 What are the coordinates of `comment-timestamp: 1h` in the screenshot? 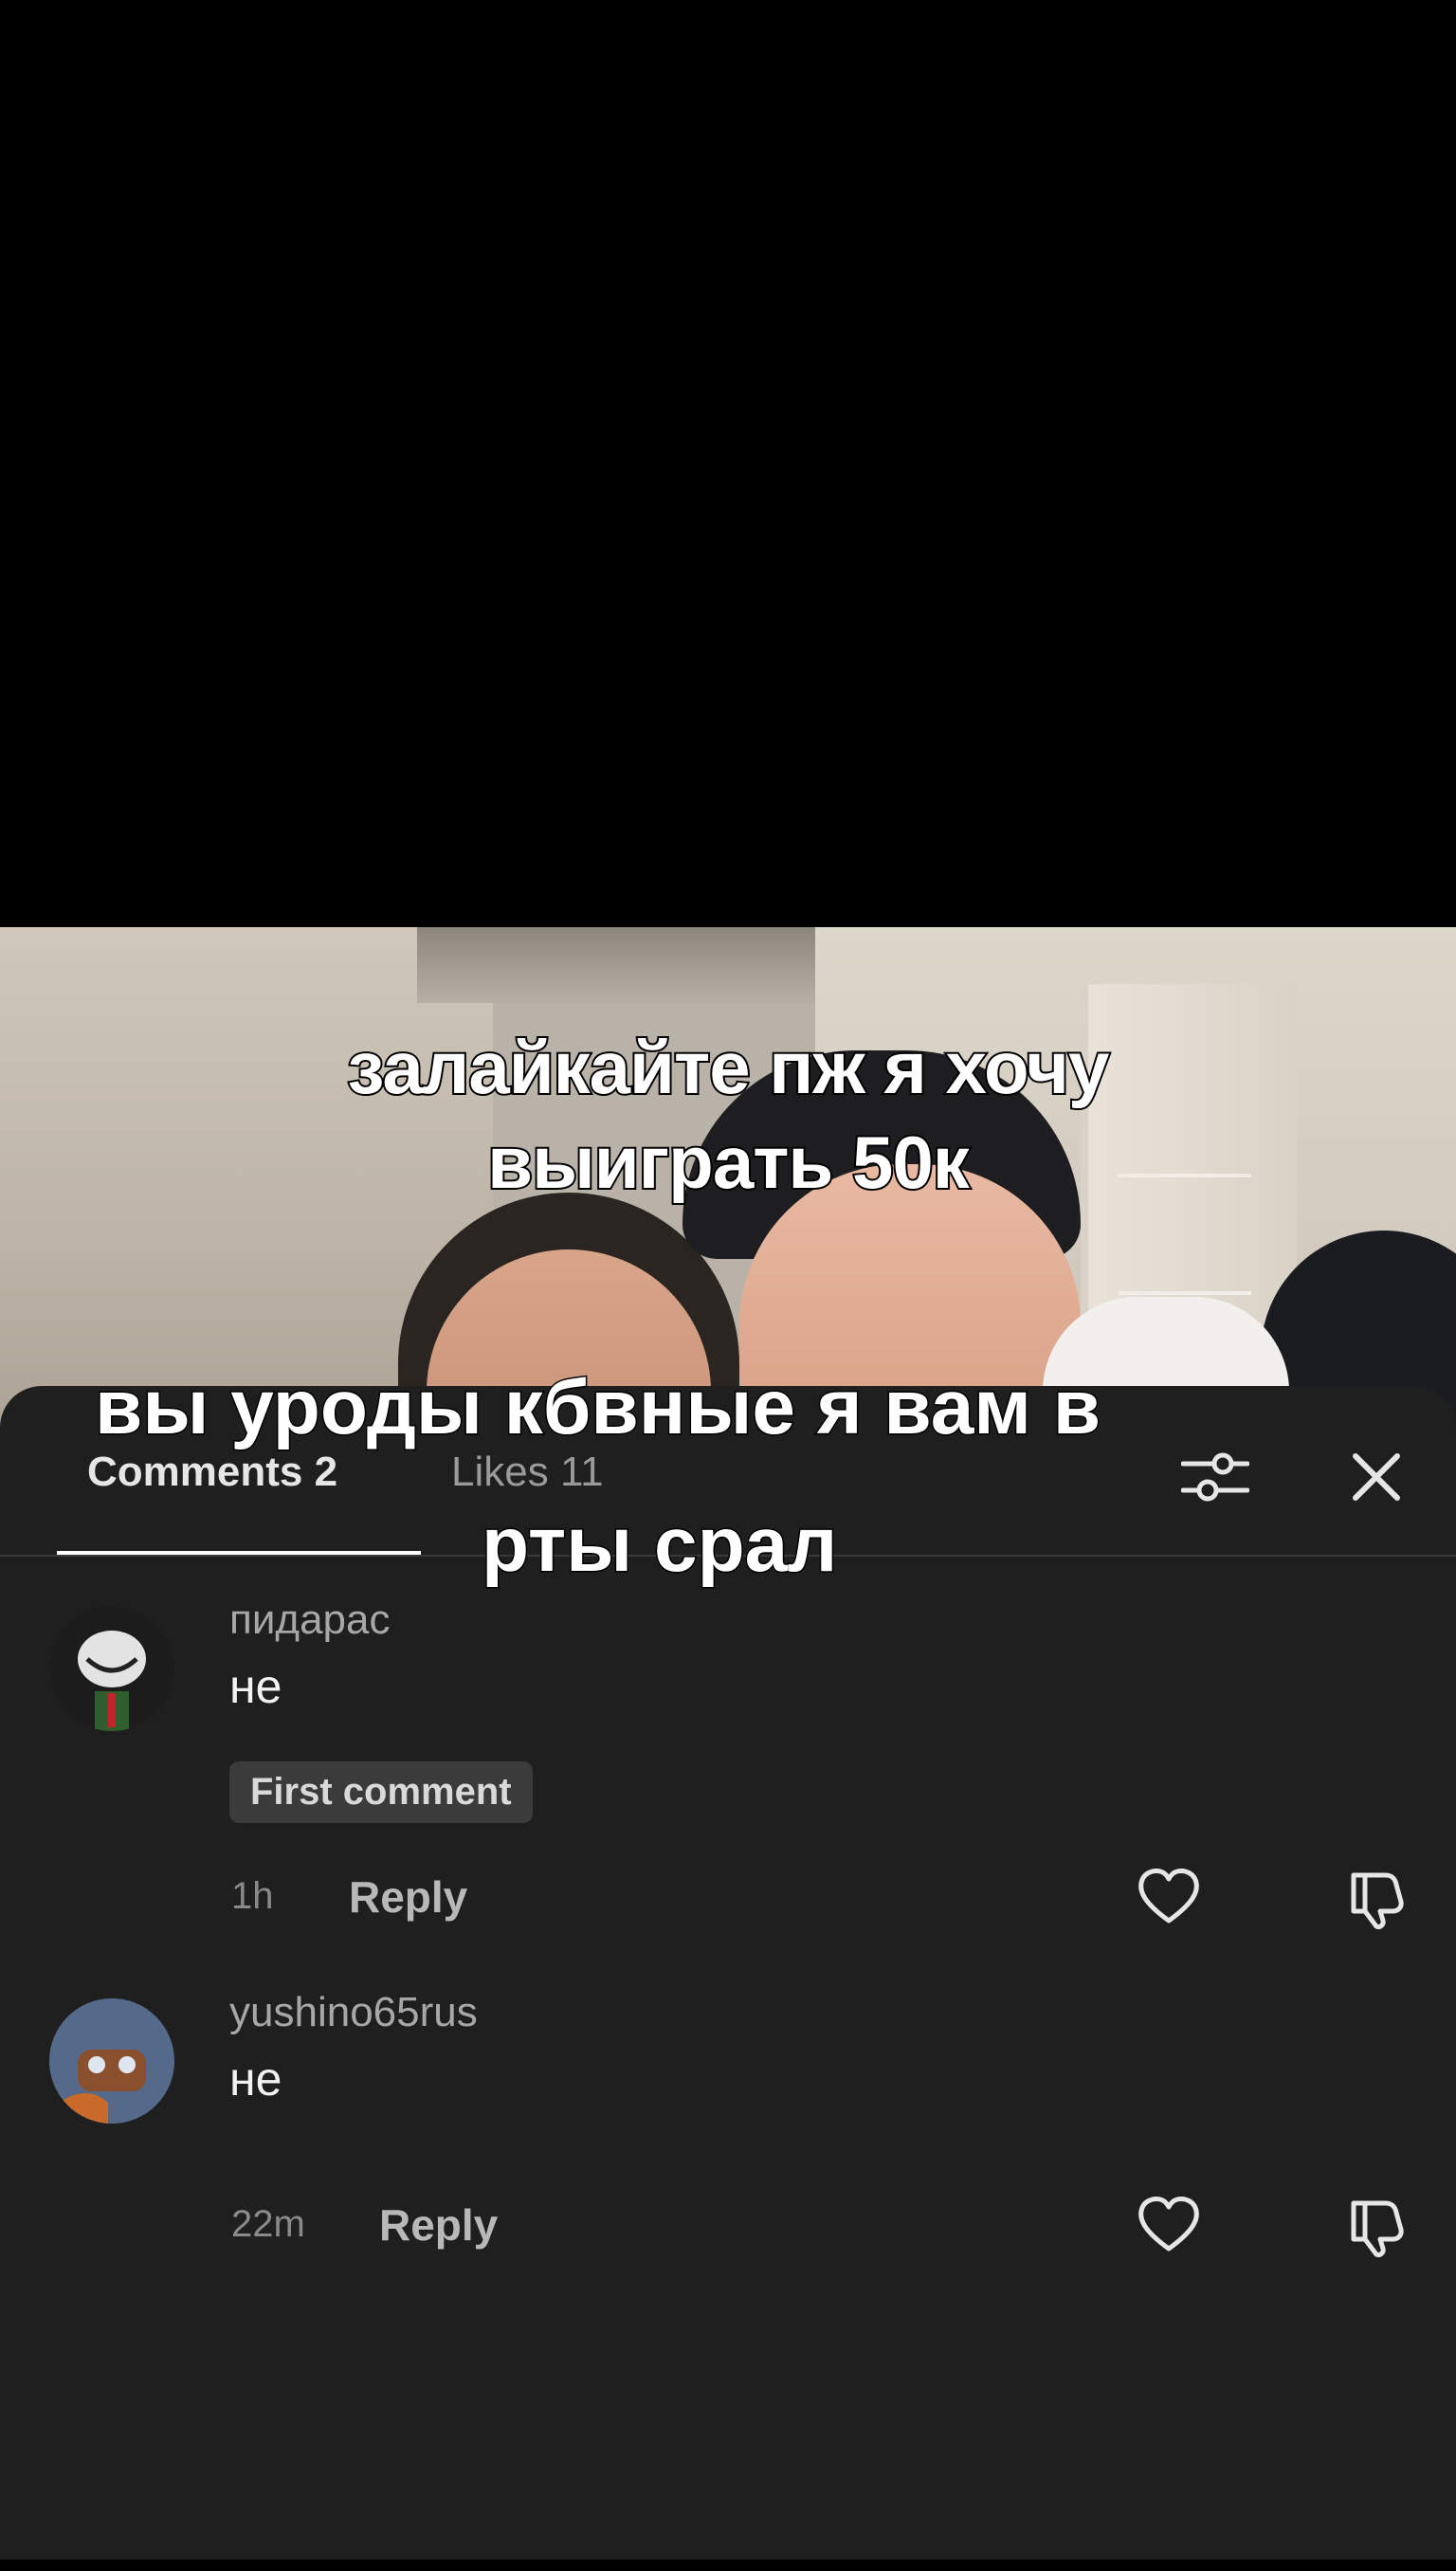 It's located at (252, 1896).